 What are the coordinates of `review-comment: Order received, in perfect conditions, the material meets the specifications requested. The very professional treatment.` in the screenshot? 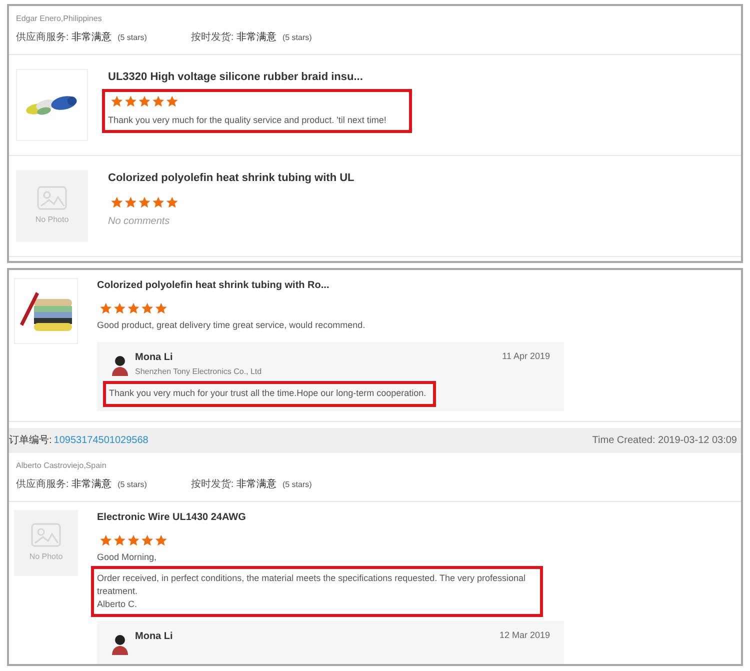 It's located at (312, 585).